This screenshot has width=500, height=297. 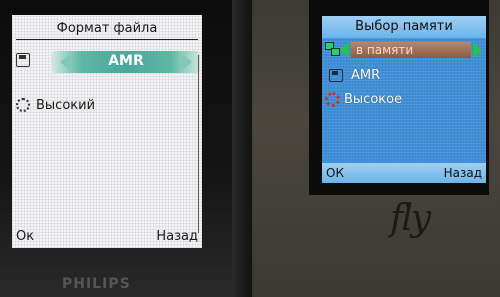 I want to click on phone-gap, so click(x=242, y=148).